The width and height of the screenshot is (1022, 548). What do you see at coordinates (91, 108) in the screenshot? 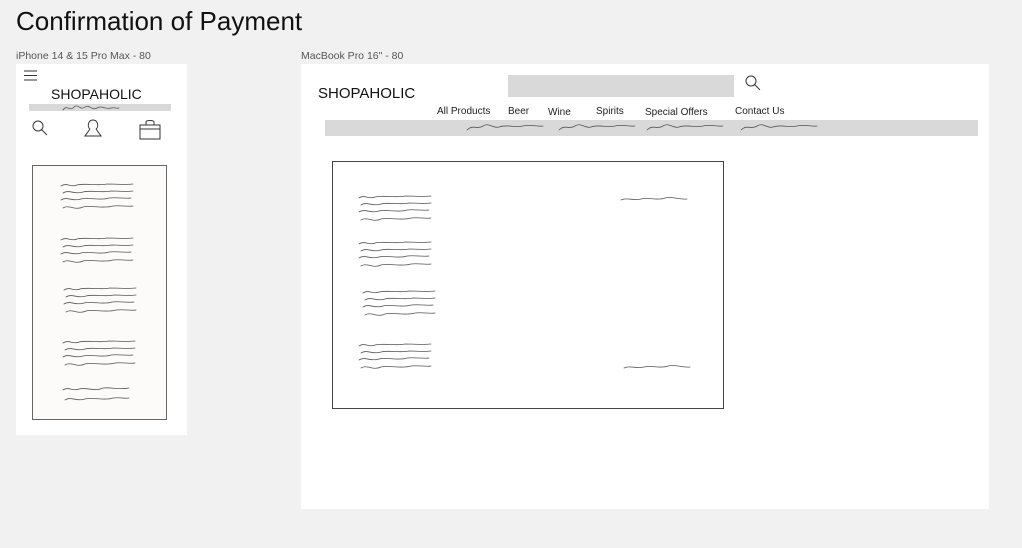
I see `mobile-promo-scribble` at bounding box center [91, 108].